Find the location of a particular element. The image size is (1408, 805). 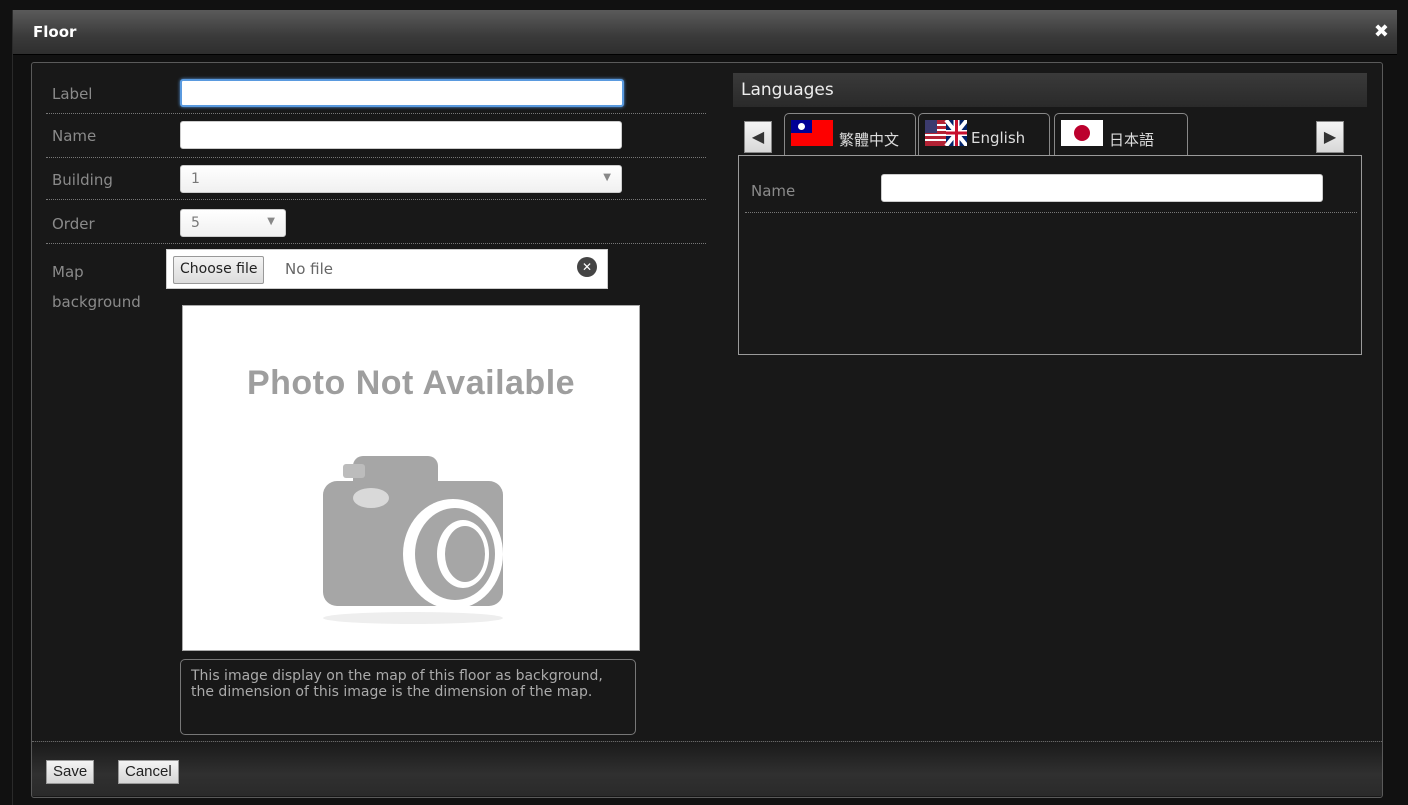

arrow-left-icon: ◀ is located at coordinates (758, 137).